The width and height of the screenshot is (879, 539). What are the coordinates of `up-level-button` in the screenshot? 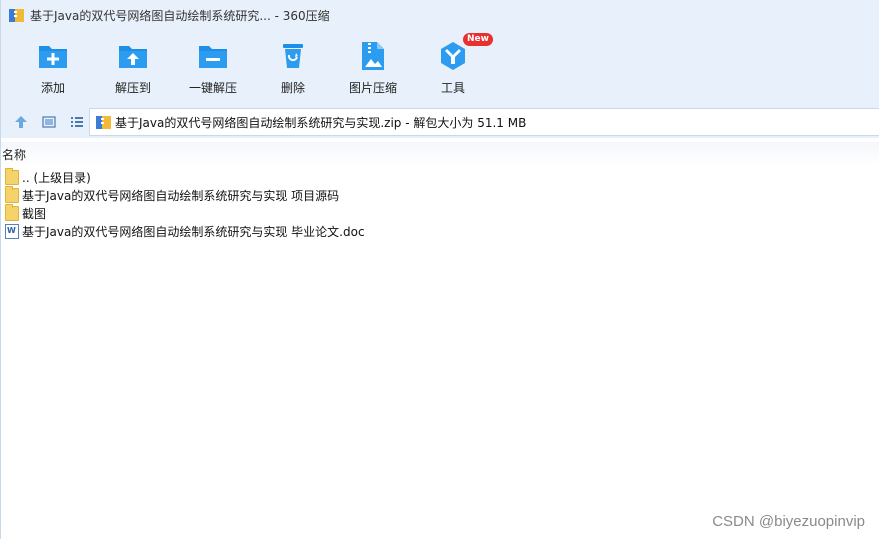 It's located at (21, 122).